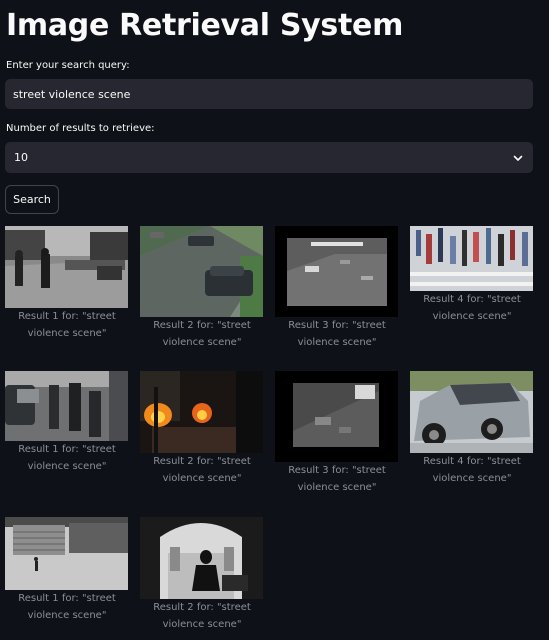 Image resolution: width=549 pixels, height=640 pixels. What do you see at coordinates (518, 158) in the screenshot?
I see `chevron-down-icon` at bounding box center [518, 158].